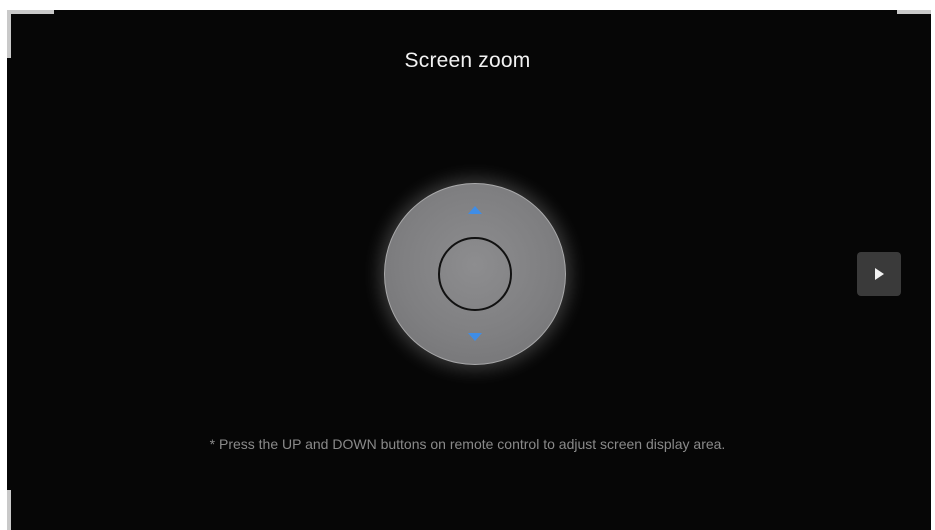  Describe the element at coordinates (475, 337) in the screenshot. I see `triangle-down-icon` at that location.